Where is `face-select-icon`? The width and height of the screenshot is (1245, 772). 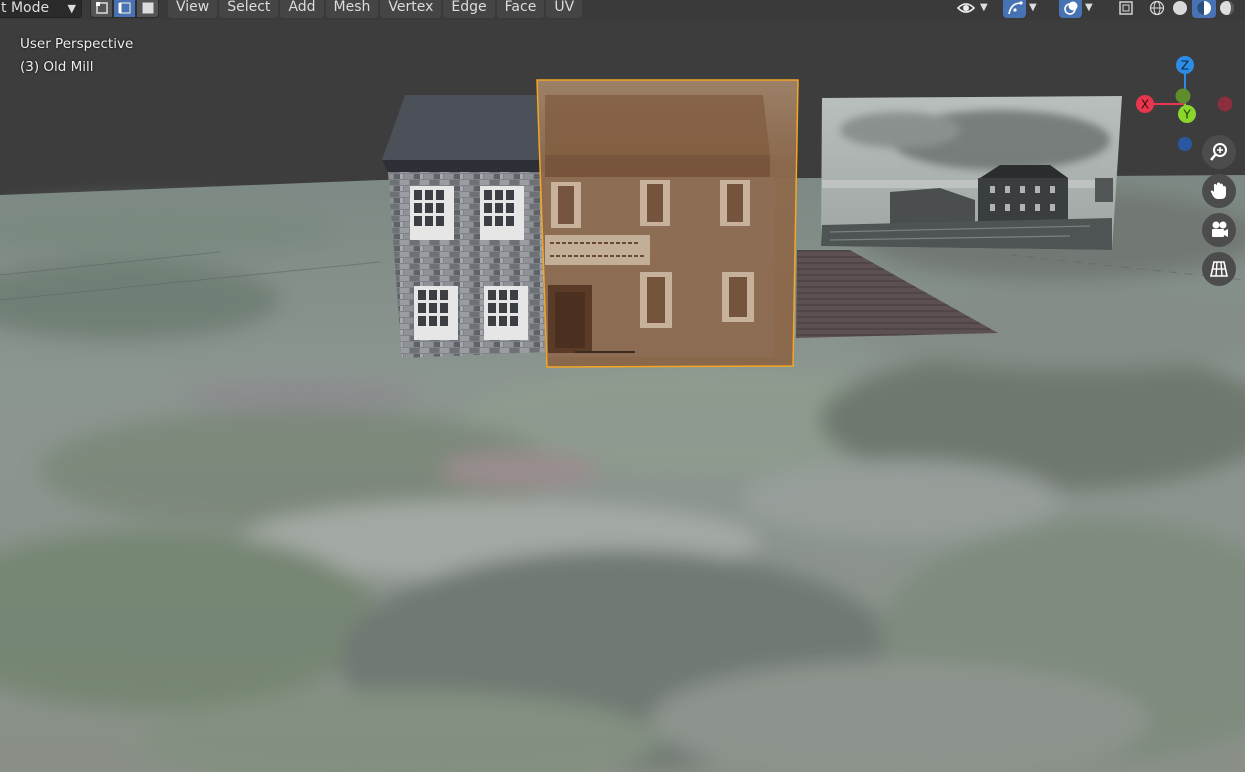
face-select-icon is located at coordinates (147, 7).